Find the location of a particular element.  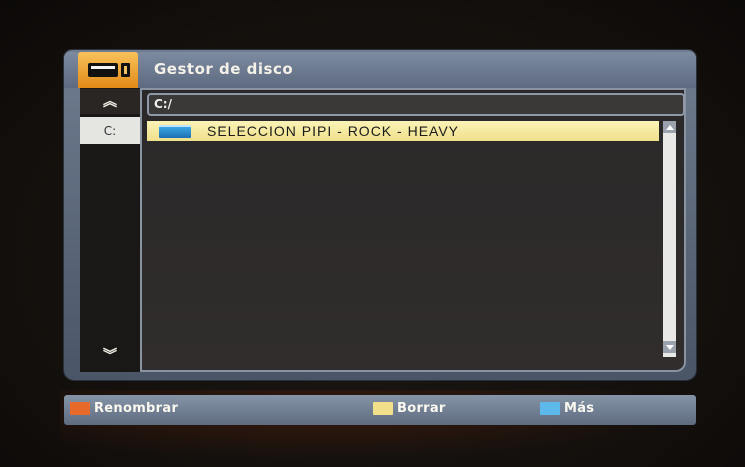

drive-item-c: C: is located at coordinates (110, 130).